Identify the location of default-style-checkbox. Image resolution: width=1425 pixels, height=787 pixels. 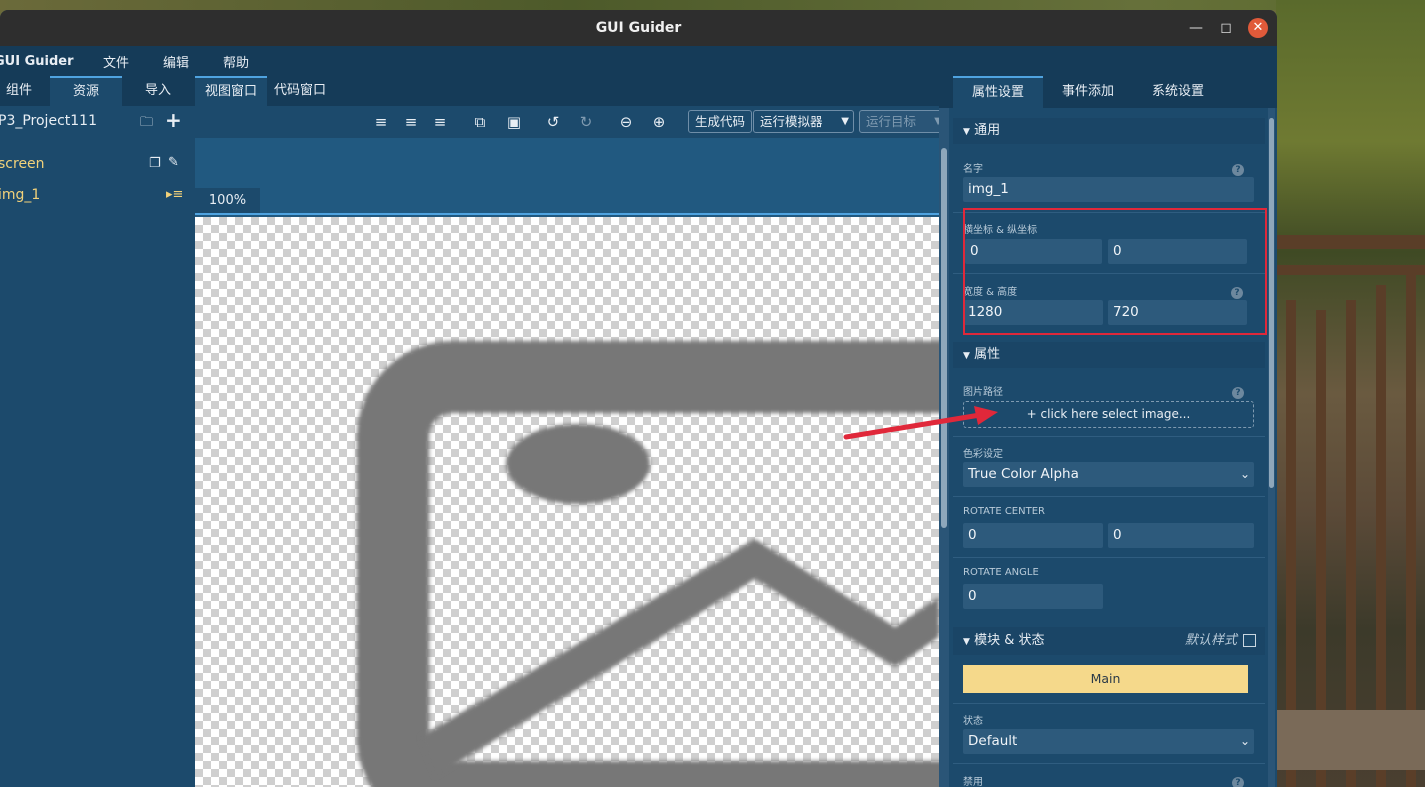
(1249, 640).